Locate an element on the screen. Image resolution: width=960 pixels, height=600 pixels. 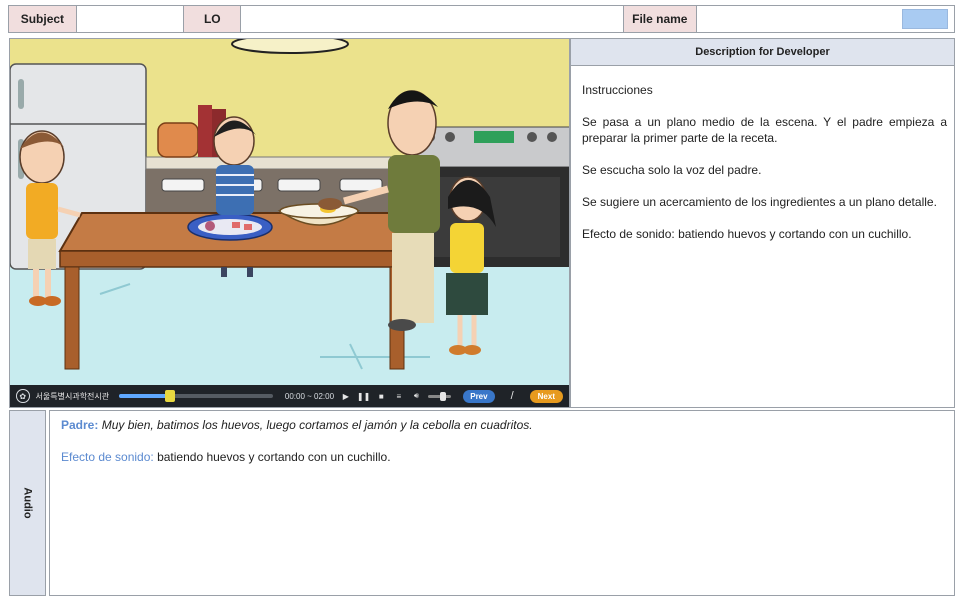
volume-slider is located at coordinates (440, 396).